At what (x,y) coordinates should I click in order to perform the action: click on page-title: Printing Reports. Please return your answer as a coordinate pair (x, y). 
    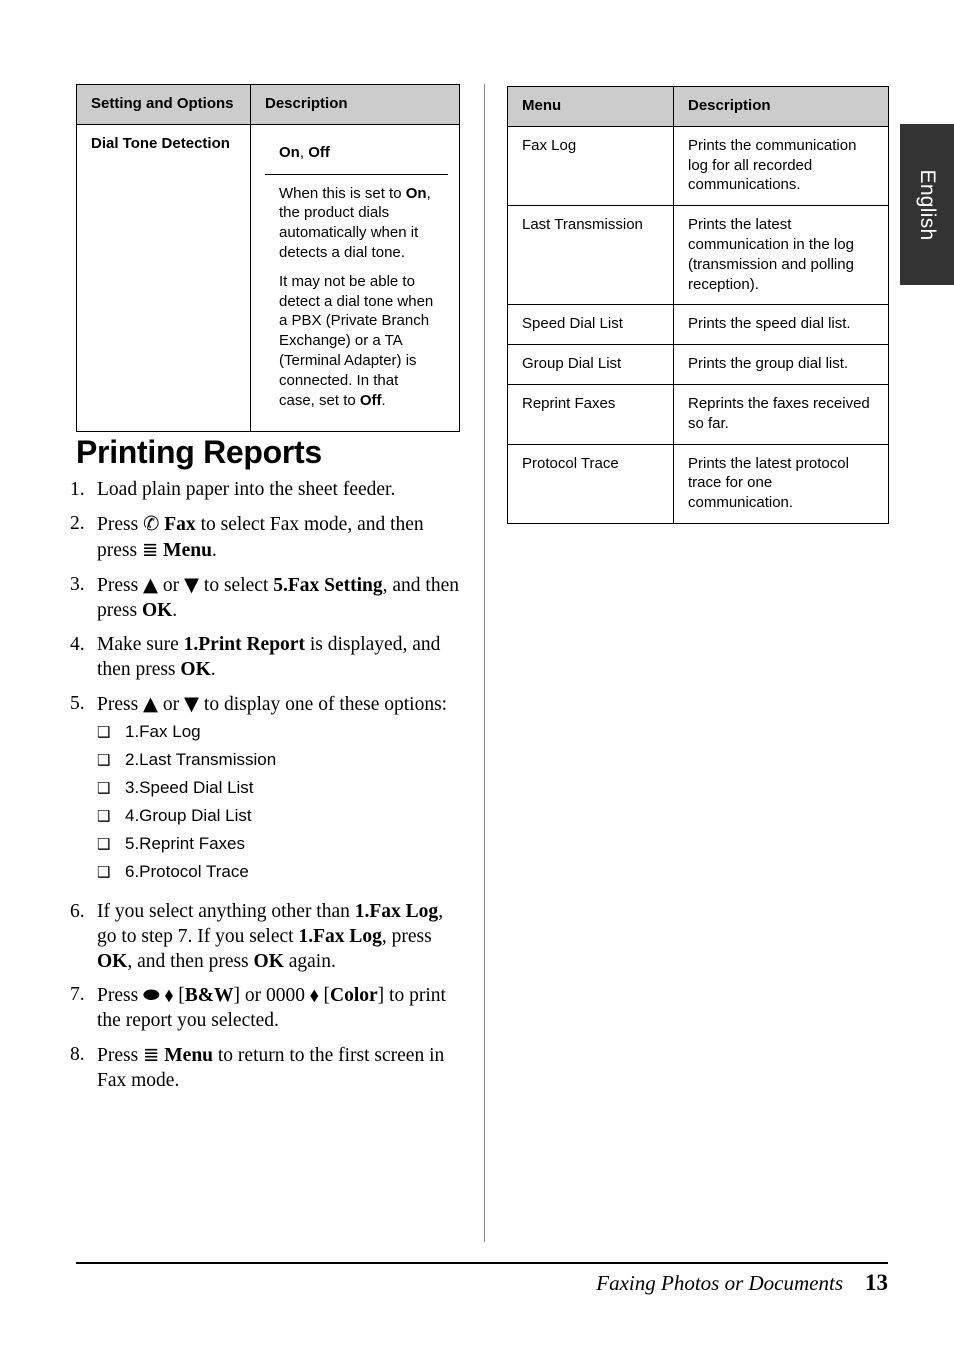
    Looking at the image, I should click on (199, 452).